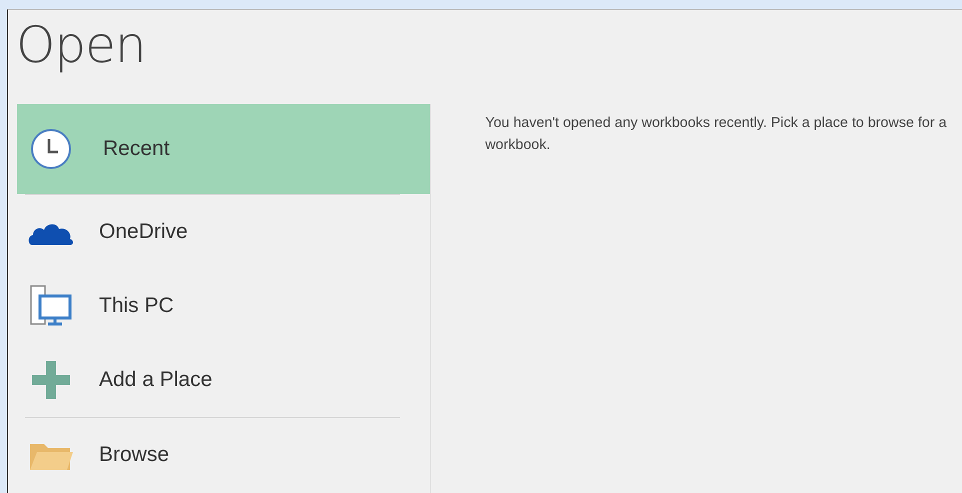 This screenshot has width=962, height=493. Describe the element at coordinates (223, 306) in the screenshot. I see `place-item: This PC` at that location.